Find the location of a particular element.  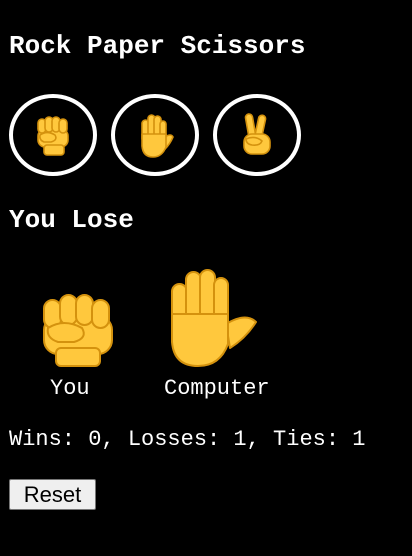

player-choice is located at coordinates (78, 330).